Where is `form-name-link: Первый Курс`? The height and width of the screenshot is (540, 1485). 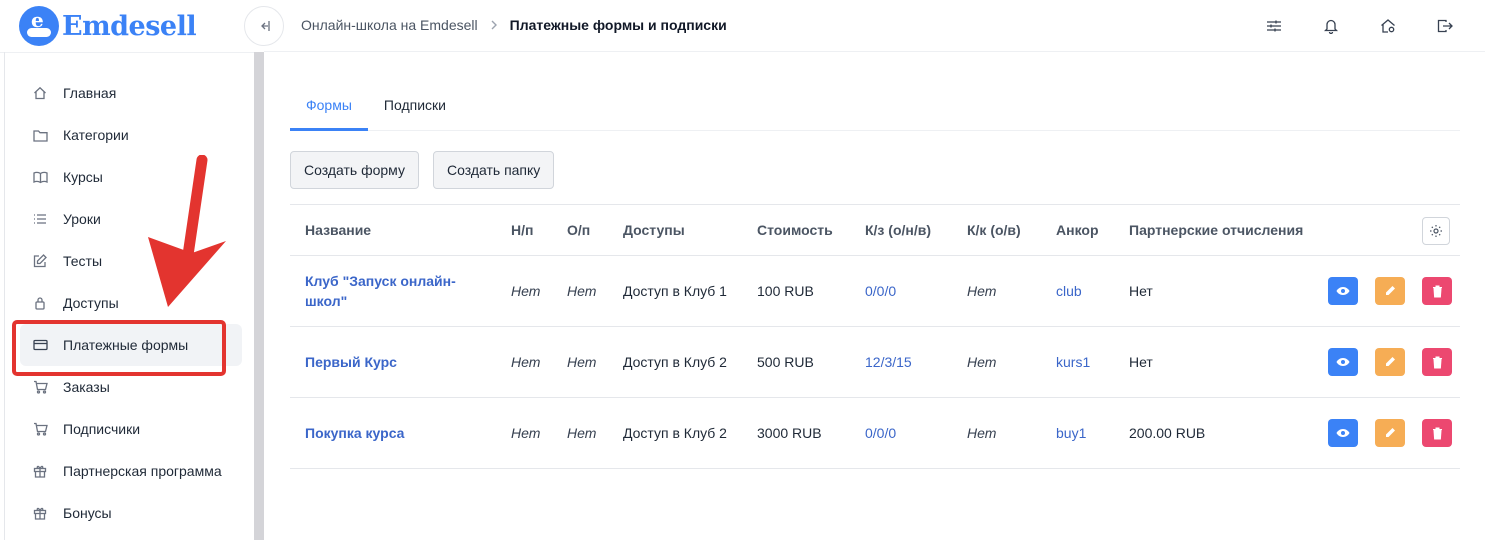
form-name-link: Первый Курс is located at coordinates (400, 362).